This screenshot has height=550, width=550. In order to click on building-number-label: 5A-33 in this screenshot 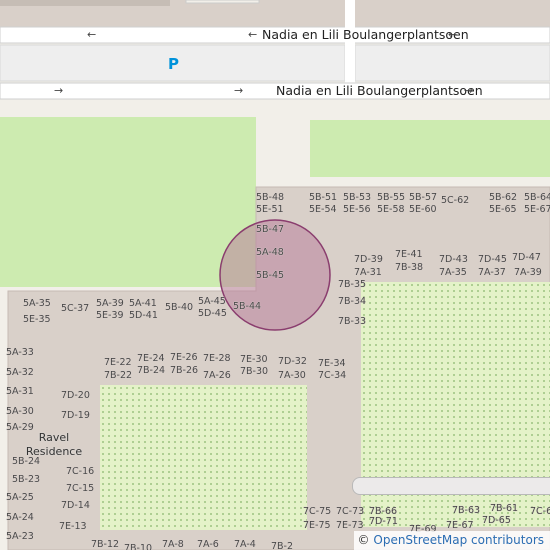, I will do `click(20, 352)`.